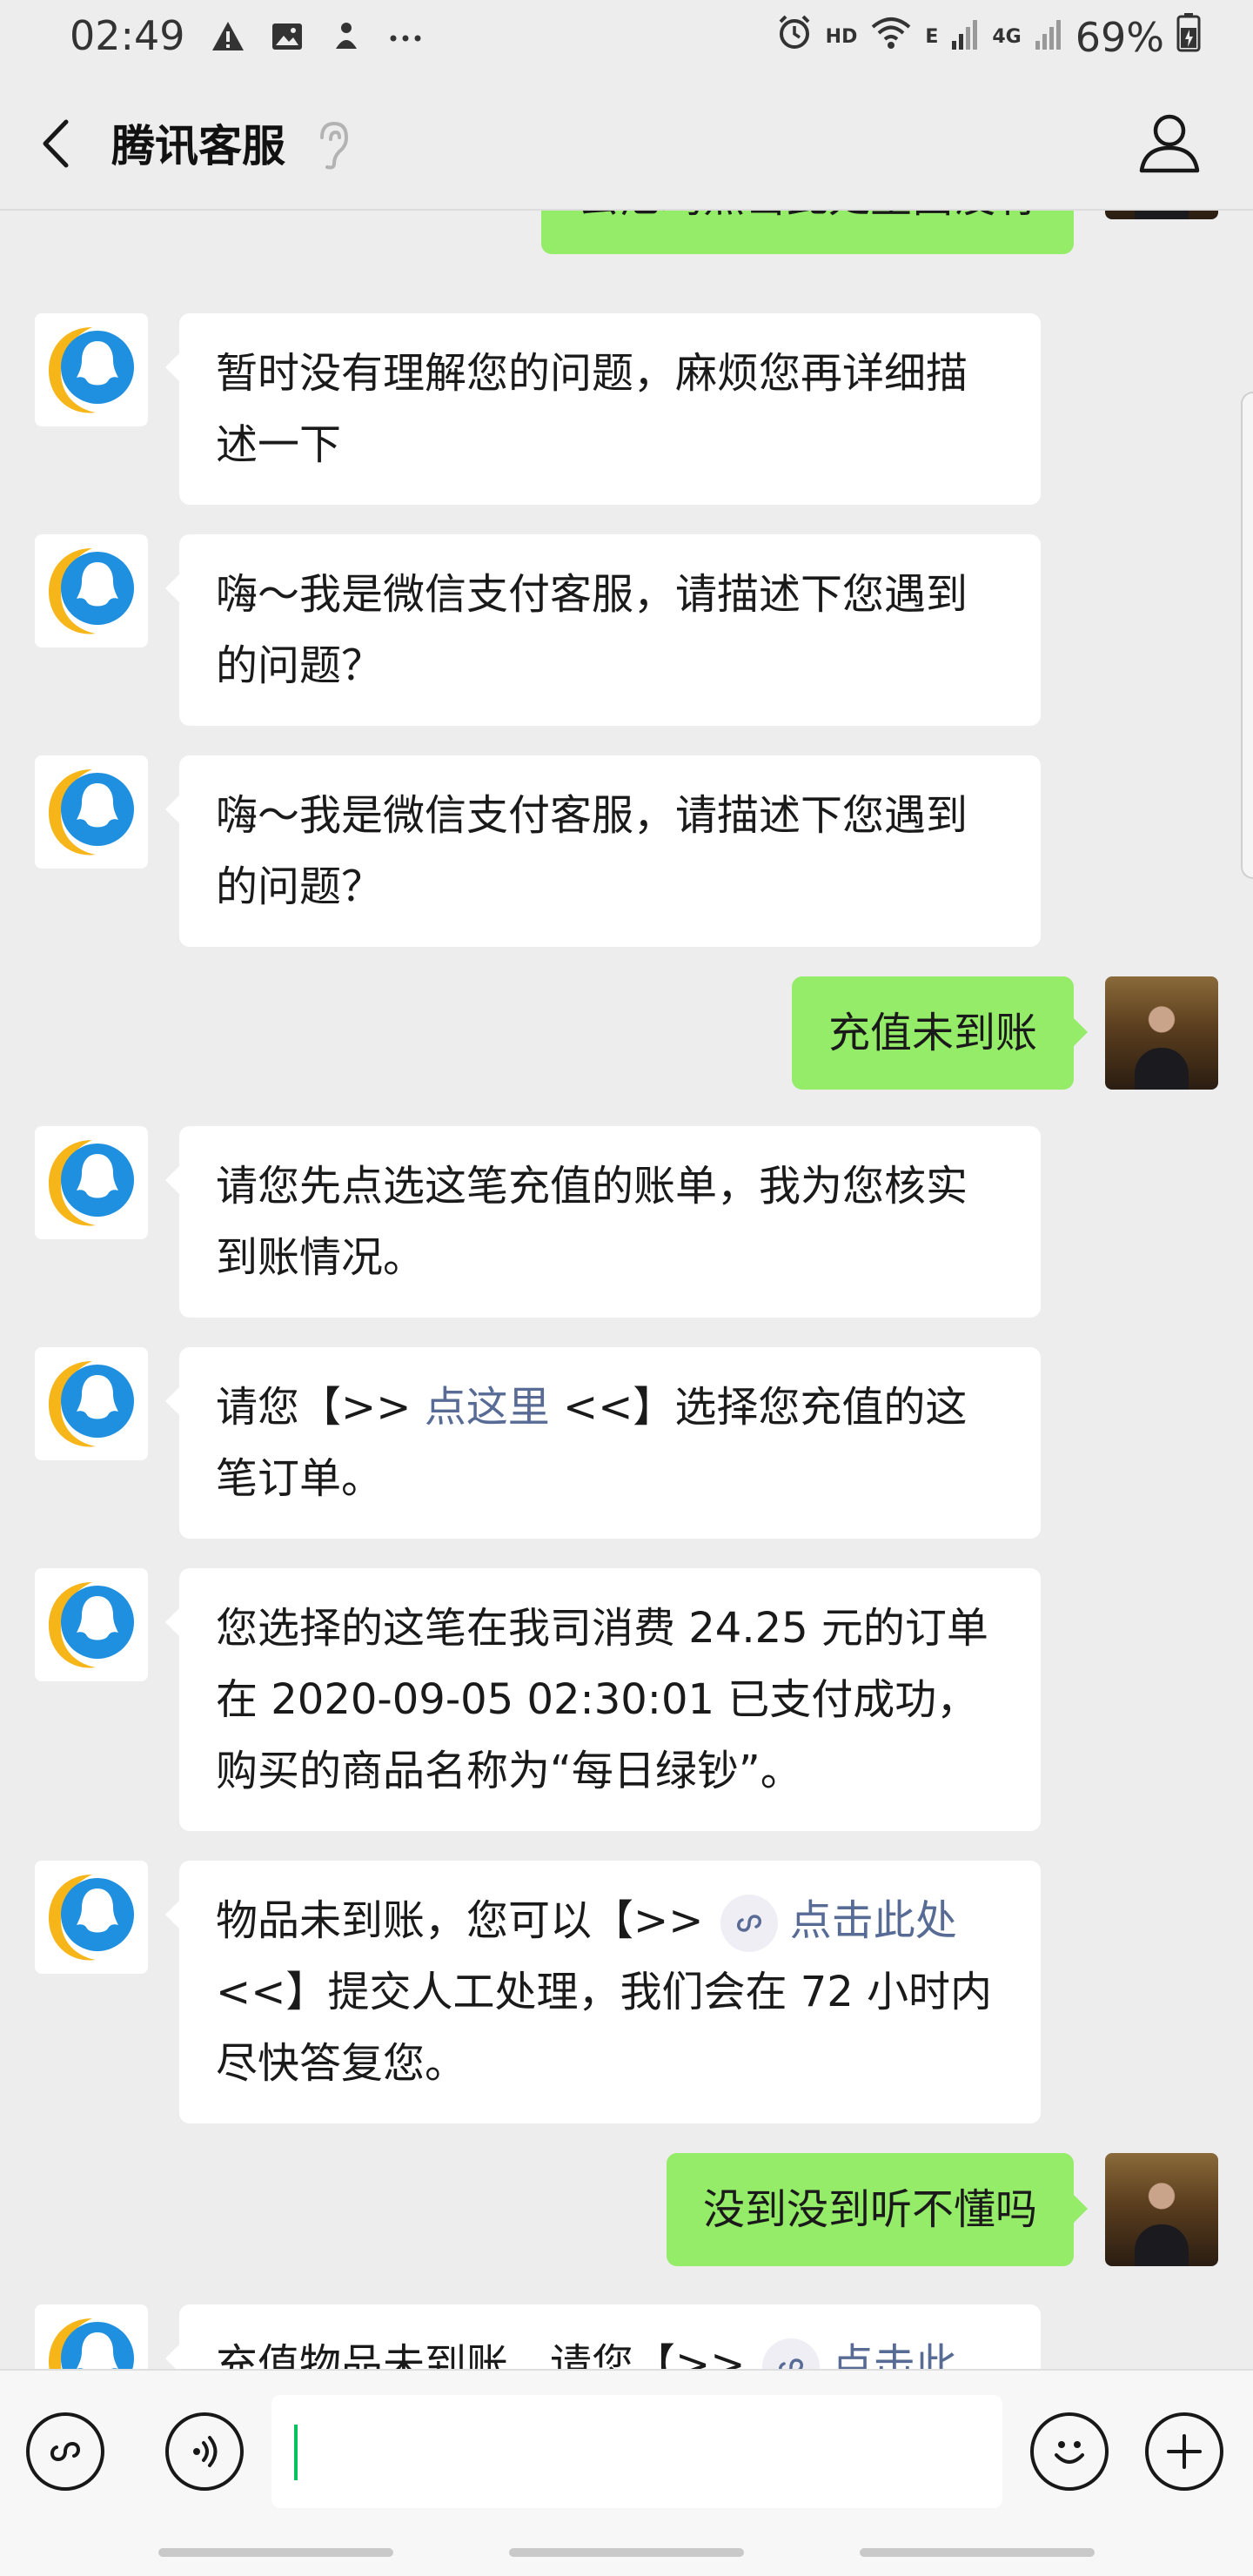  I want to click on warning-icon, so click(228, 37).